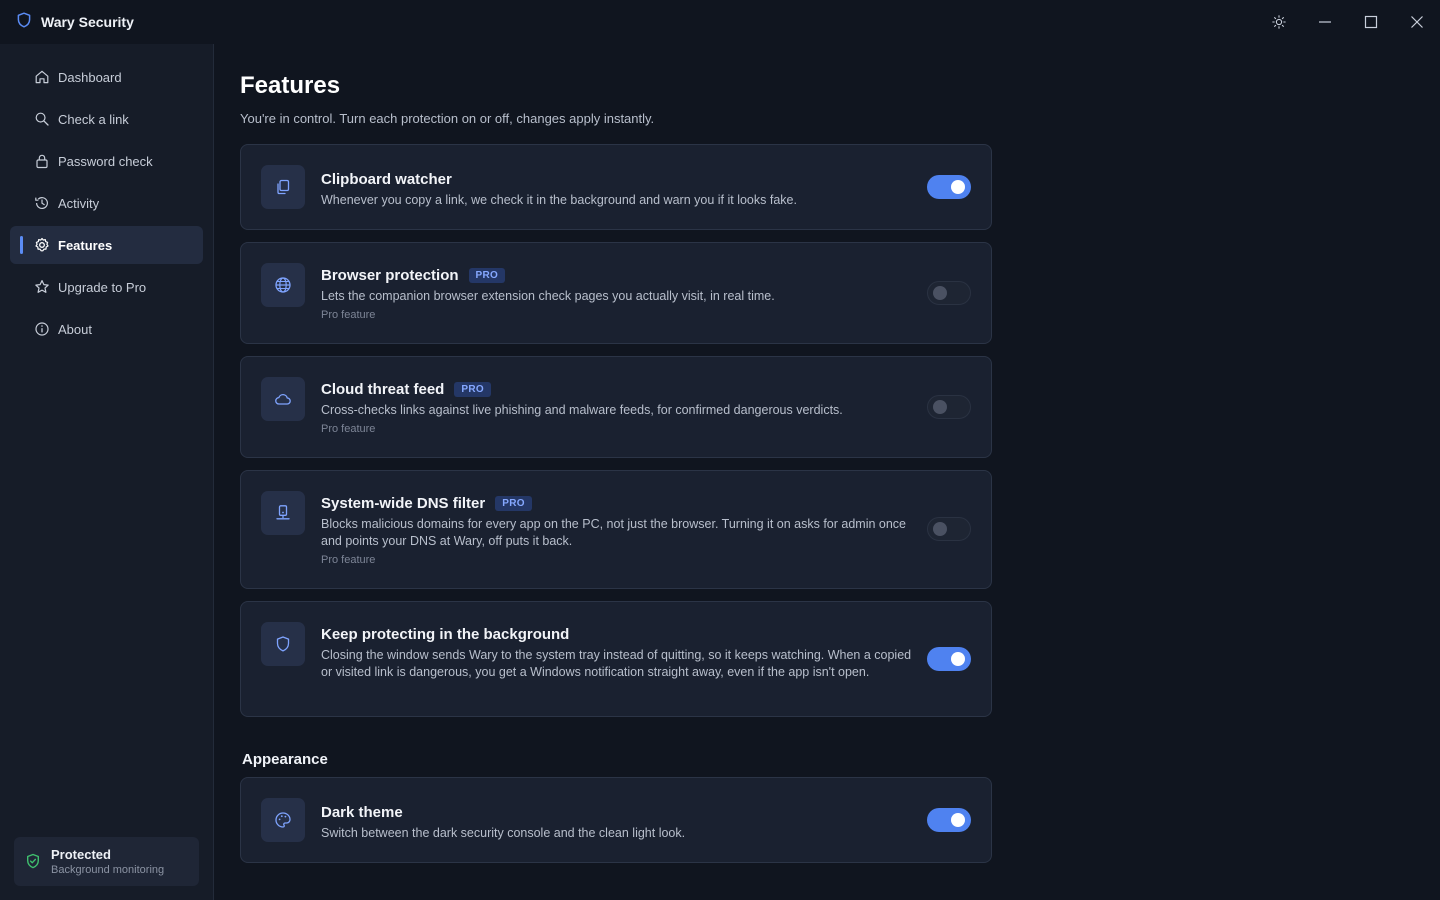 This screenshot has width=1440, height=900. I want to click on shield-logo-icon, so click(24, 22).